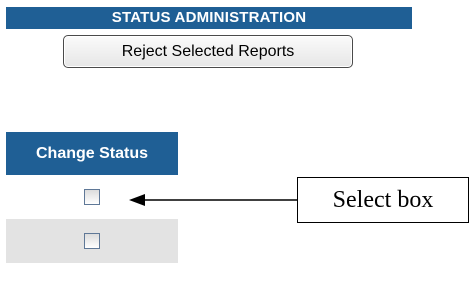 Image resolution: width=472 pixels, height=283 pixels. What do you see at coordinates (213, 200) in the screenshot?
I see `callout-arrow` at bounding box center [213, 200].